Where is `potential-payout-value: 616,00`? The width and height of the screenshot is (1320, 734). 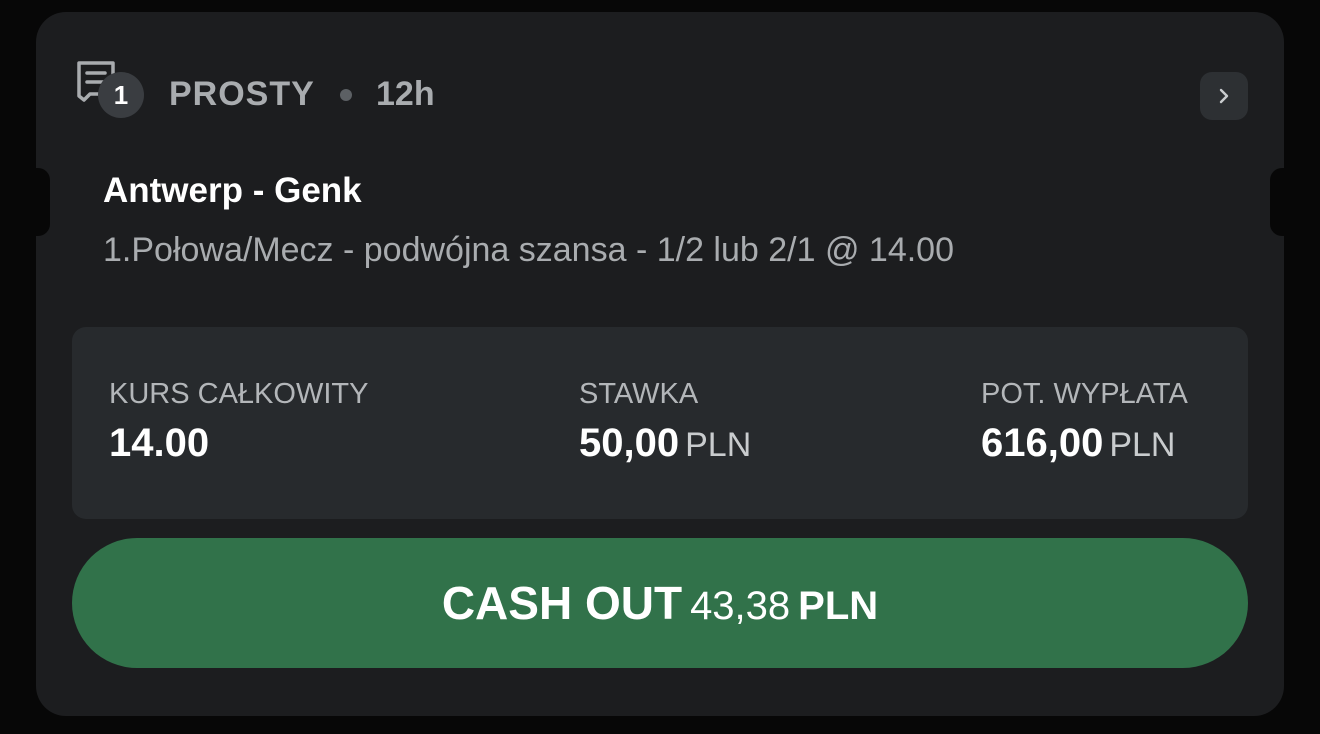
potential-payout-value: 616,00 is located at coordinates (1042, 443).